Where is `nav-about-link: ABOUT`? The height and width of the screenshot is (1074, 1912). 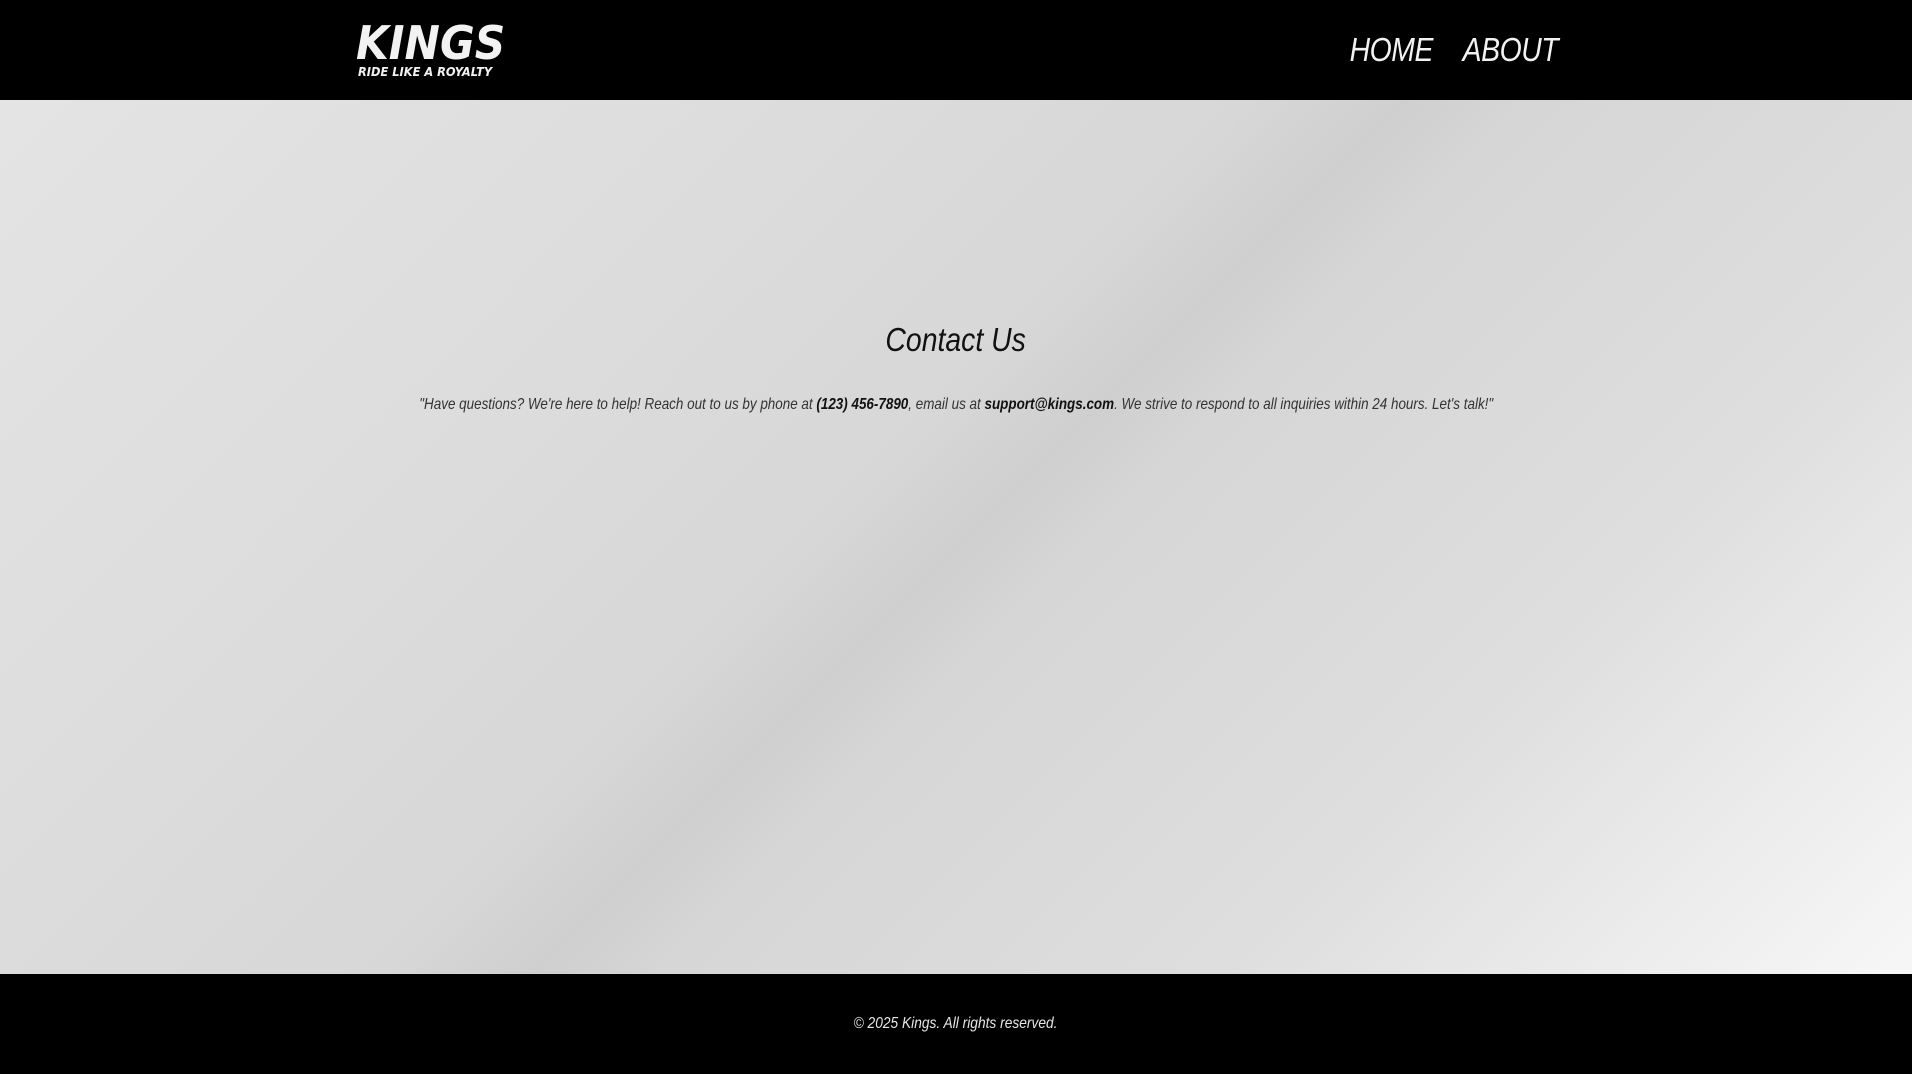
nav-about-link: ABOUT is located at coordinates (1510, 50).